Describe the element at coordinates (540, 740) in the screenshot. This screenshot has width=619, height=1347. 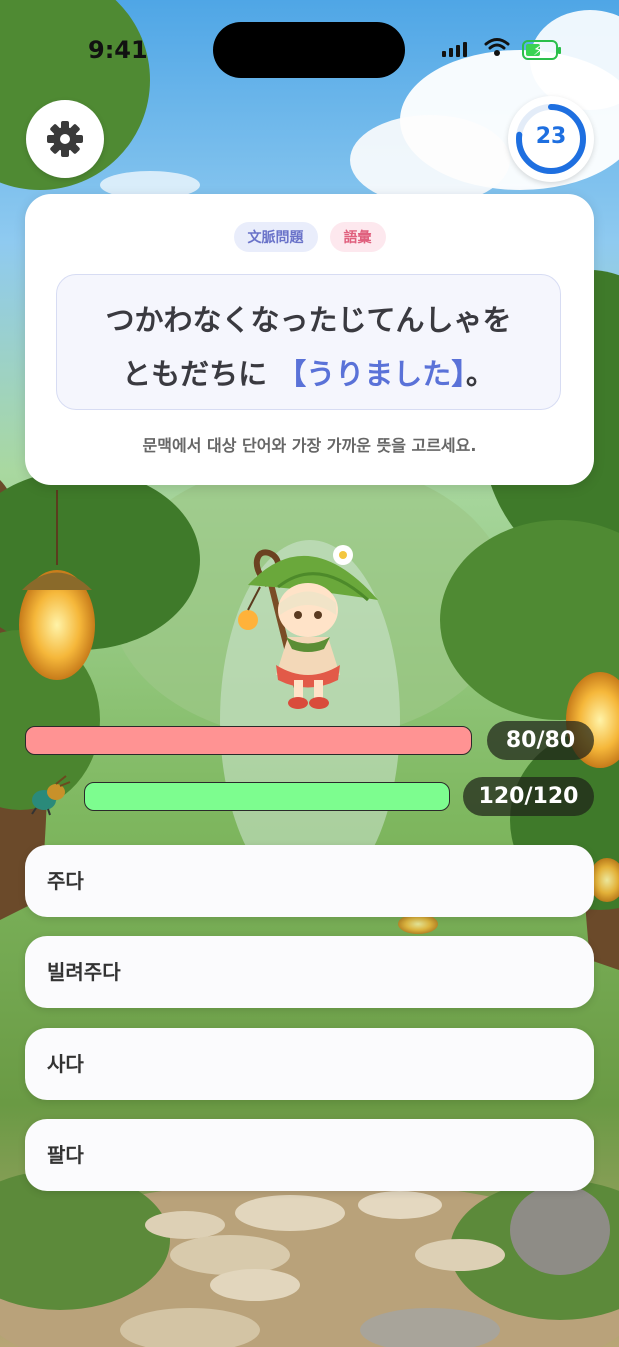
I see `enemy-hp-value: 80/80` at that location.